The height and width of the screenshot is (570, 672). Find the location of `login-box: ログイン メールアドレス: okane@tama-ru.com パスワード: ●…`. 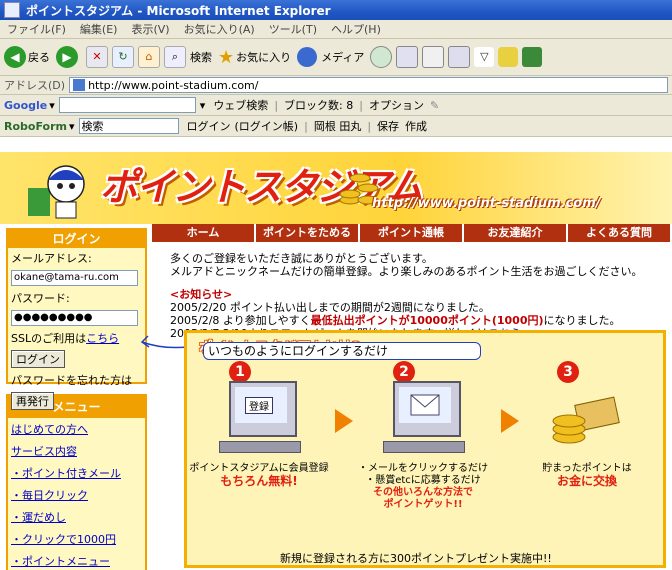

login-box: ログイン メールアドレス: okane@tama-ru.com パスワード: ●… is located at coordinates (76, 319).